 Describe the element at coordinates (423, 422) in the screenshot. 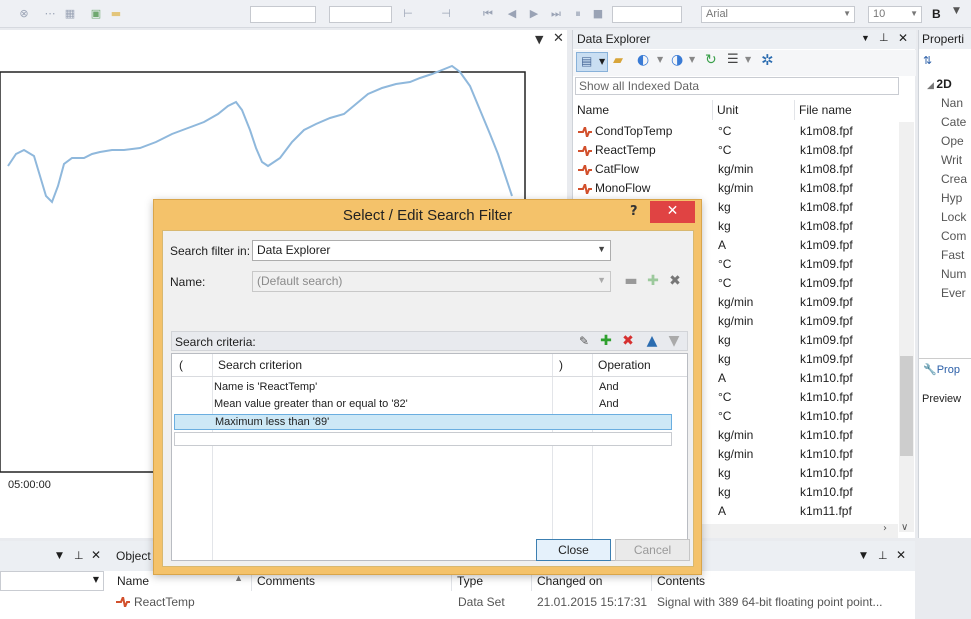

I see `criterion-row: Maximum less than '89'` at that location.